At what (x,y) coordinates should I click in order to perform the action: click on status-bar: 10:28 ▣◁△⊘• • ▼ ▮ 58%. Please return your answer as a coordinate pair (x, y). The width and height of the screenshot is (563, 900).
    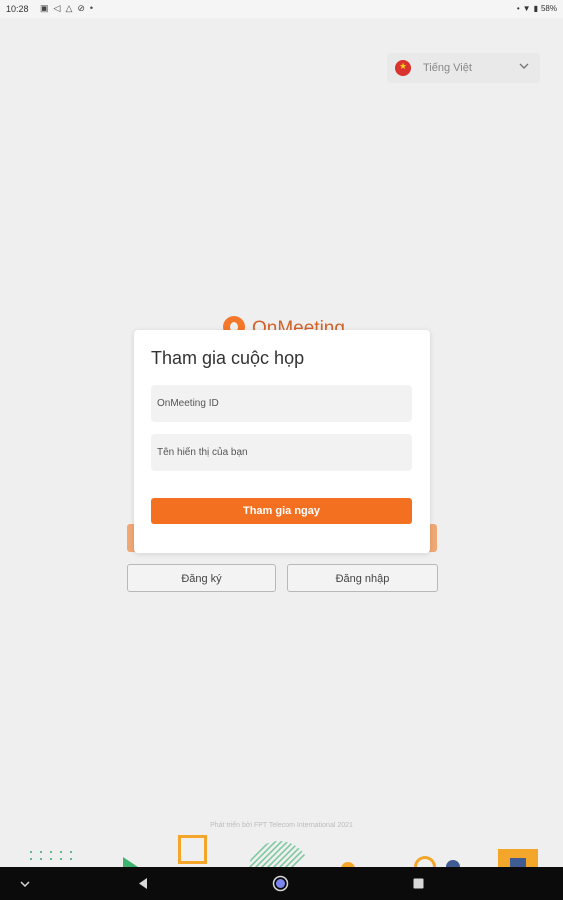
    Looking at the image, I should click on (281, 9).